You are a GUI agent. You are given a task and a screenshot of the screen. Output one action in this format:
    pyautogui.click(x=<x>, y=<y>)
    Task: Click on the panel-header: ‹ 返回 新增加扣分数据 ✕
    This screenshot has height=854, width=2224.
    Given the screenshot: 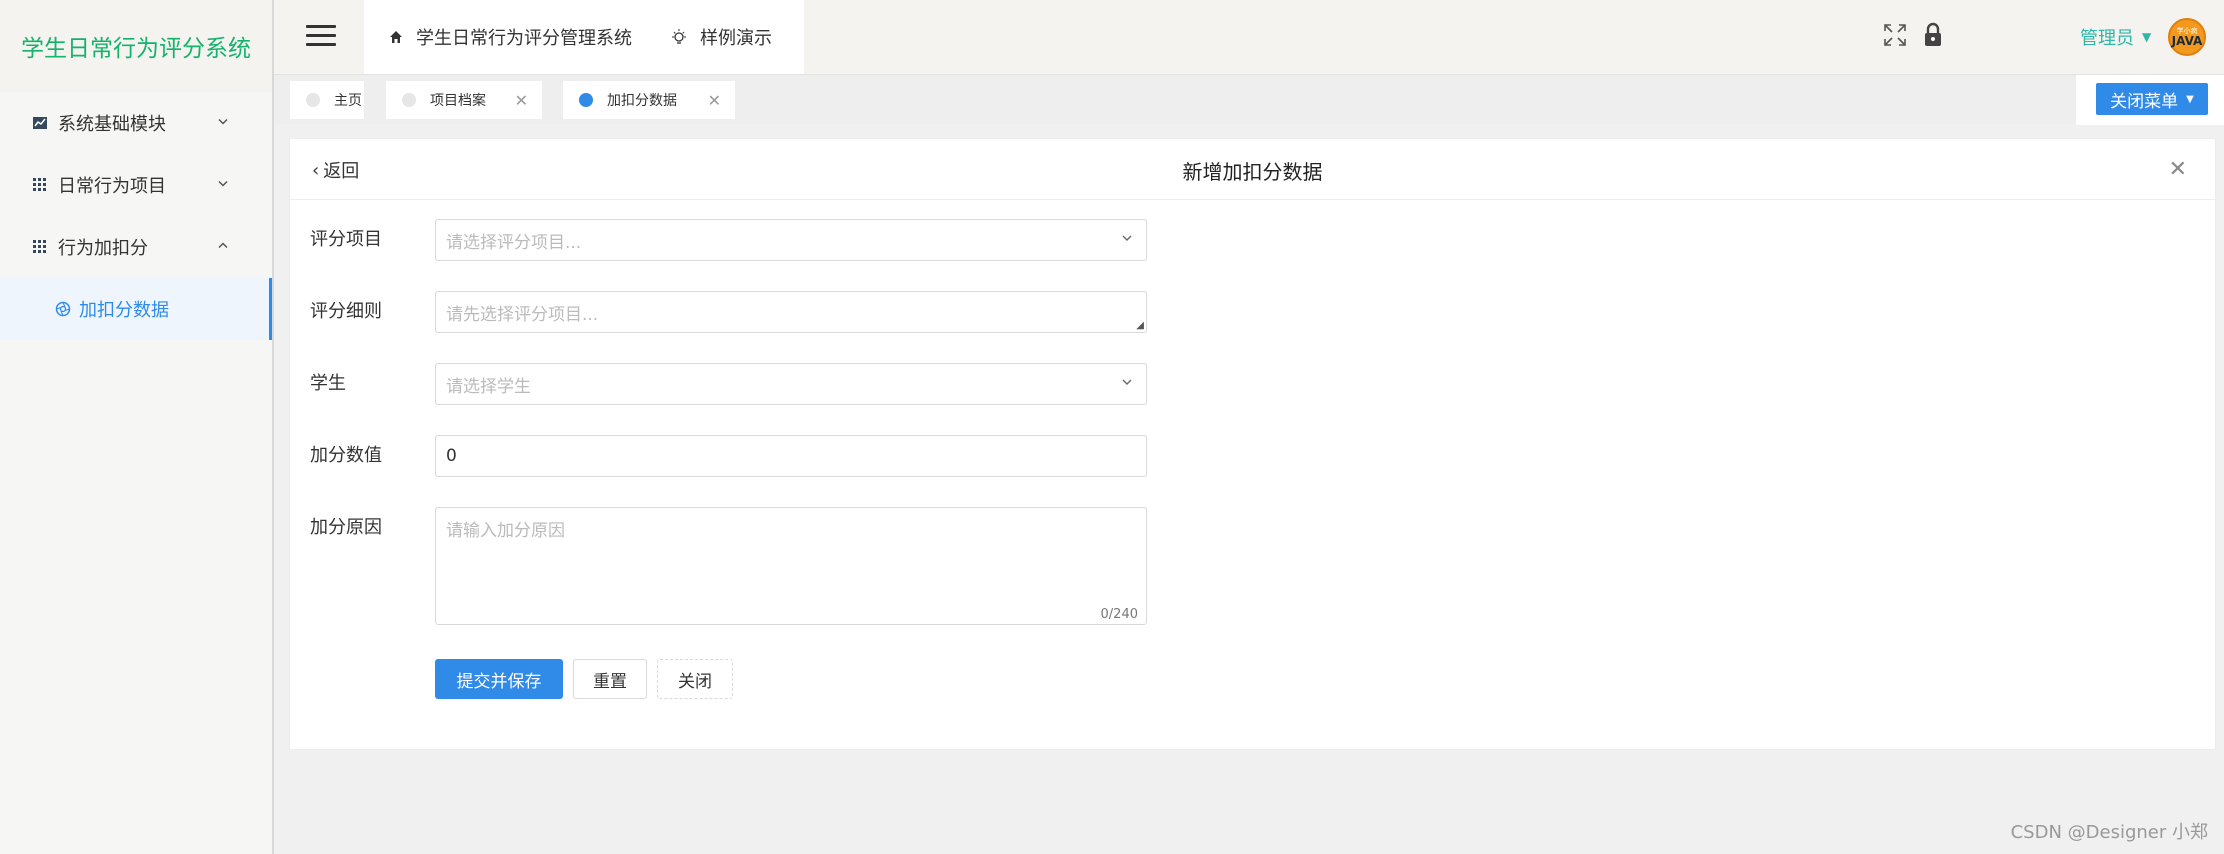 What is the action you would take?
    pyautogui.click(x=1252, y=169)
    